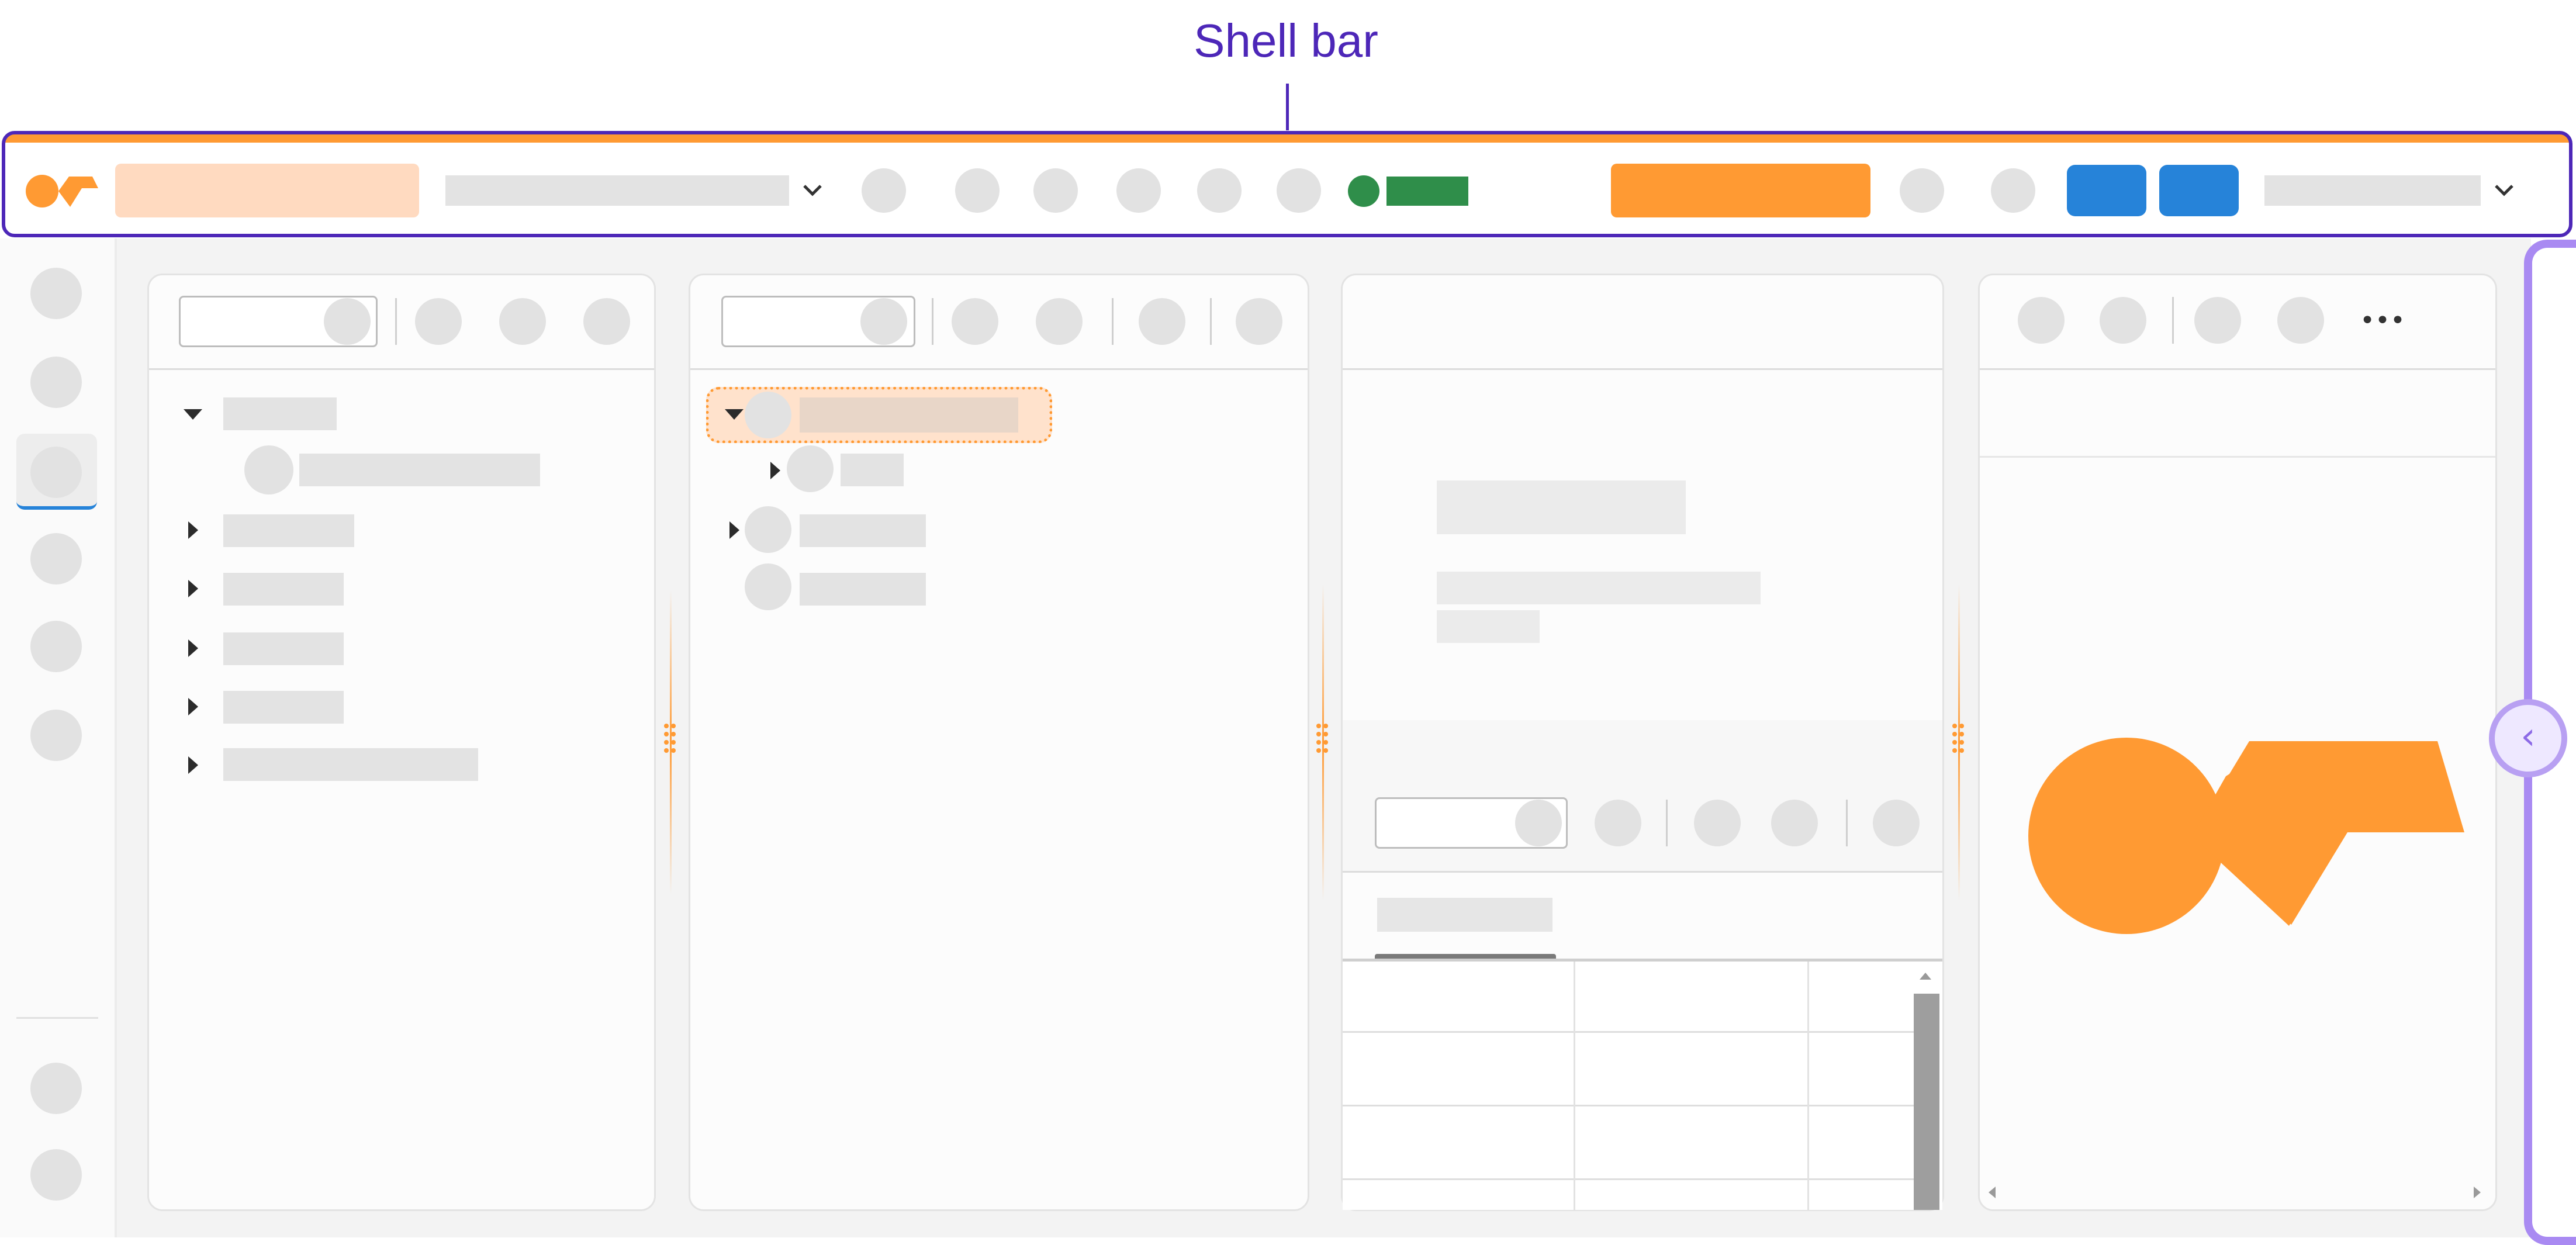  Describe the element at coordinates (2246, 836) in the screenshot. I see `preview-logo-image` at that location.